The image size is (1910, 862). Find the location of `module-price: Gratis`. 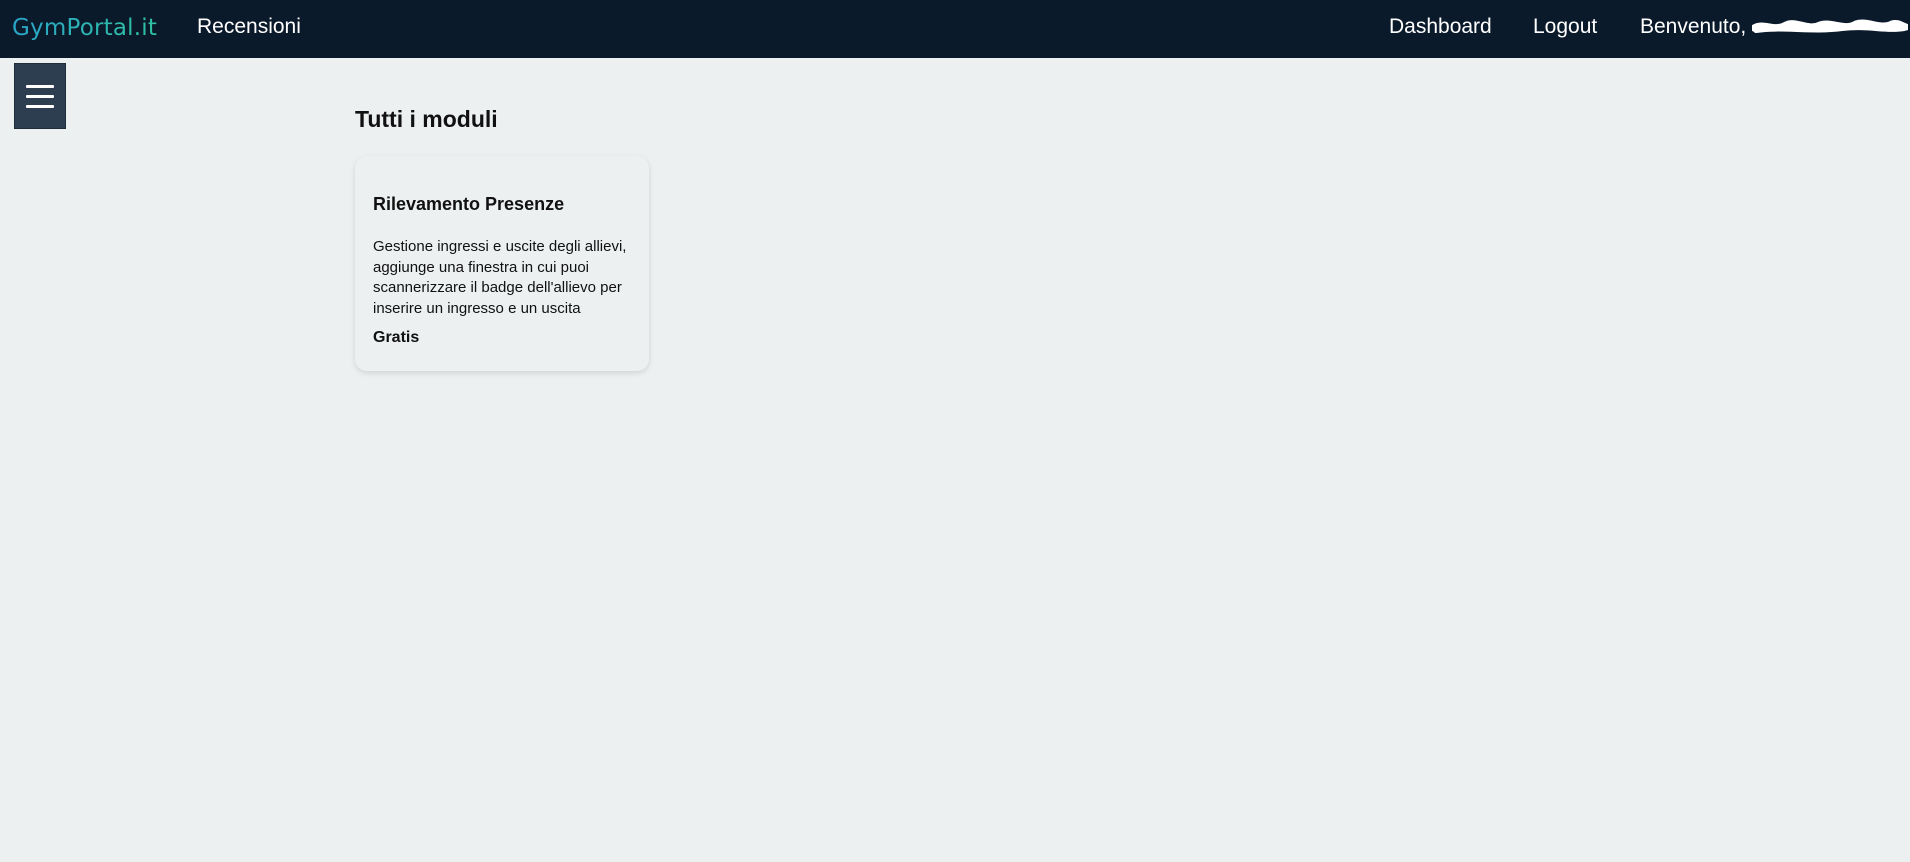

module-price: Gratis is located at coordinates (396, 337).